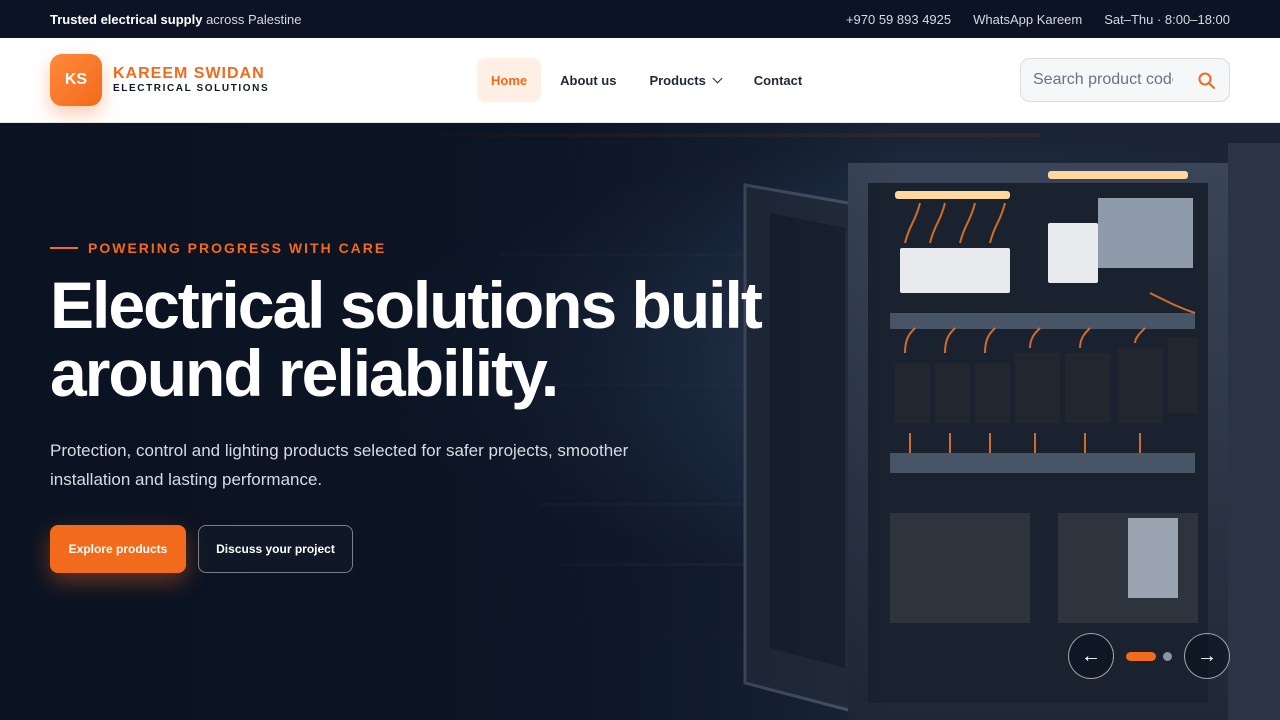 Image resolution: width=1280 pixels, height=720 pixels. Describe the element at coordinates (252, 19) in the screenshot. I see `topbar-tagline-rest: across Palestine` at that location.